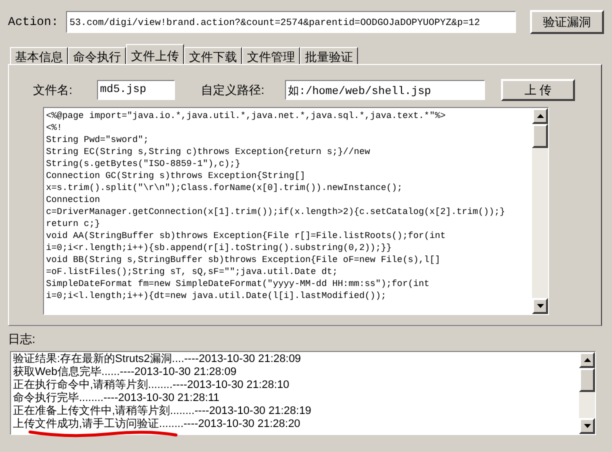 The height and width of the screenshot is (452, 612). I want to click on path-field: 如:/home/web/shell.jsp, so click(385, 90).